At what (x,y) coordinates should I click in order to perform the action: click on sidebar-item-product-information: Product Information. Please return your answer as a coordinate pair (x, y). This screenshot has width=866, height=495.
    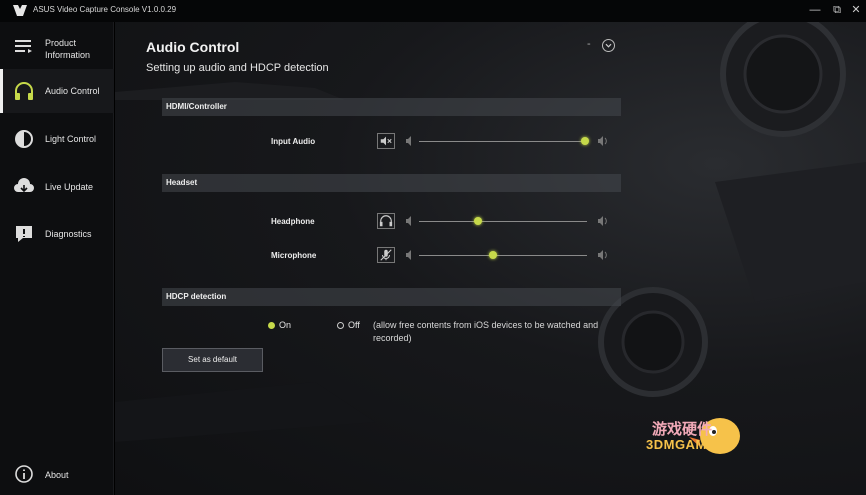
    Looking at the image, I should click on (57, 52).